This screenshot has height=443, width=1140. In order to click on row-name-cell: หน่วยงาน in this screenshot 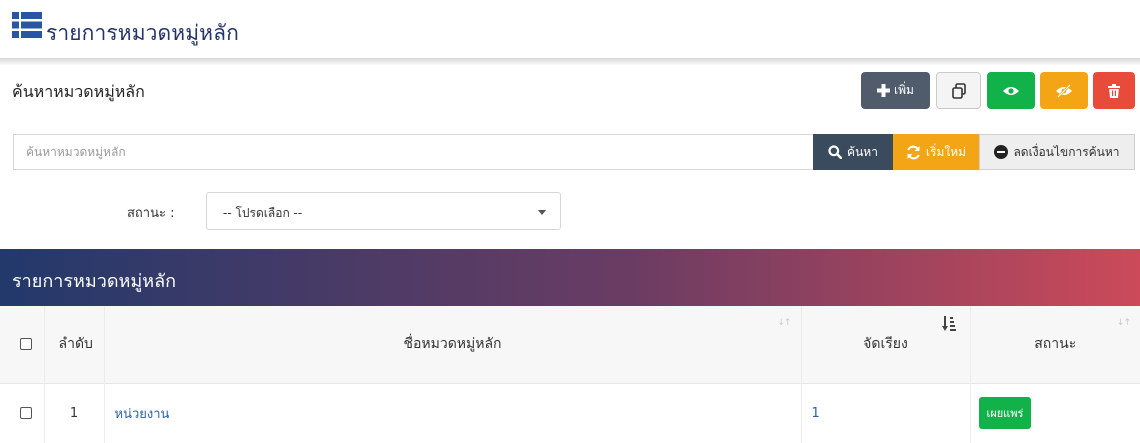, I will do `click(453, 413)`.